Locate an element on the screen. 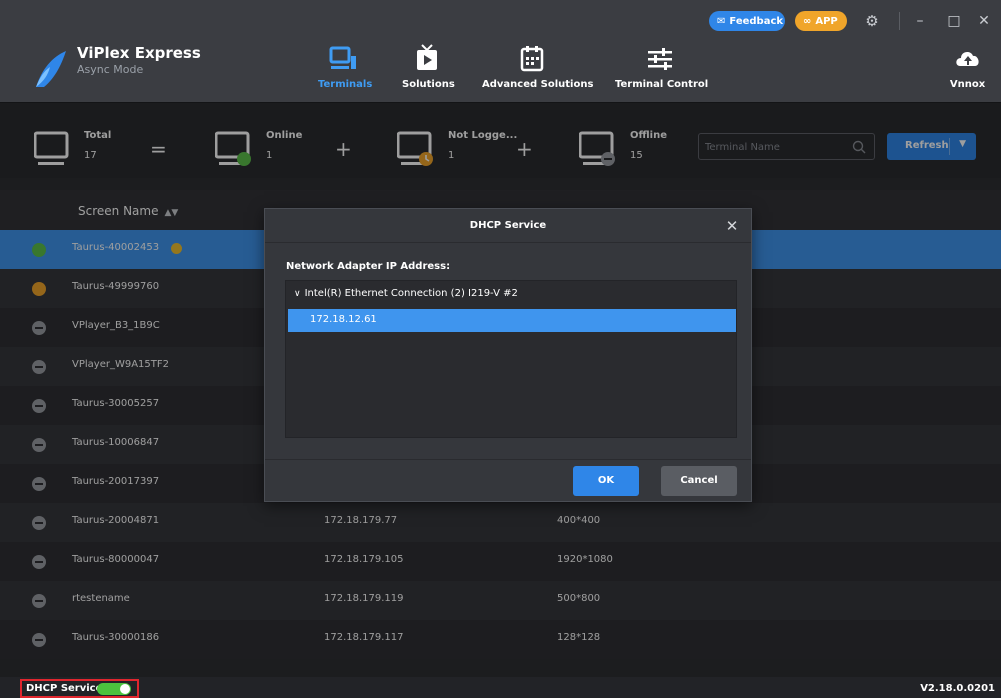 Image resolution: width=1001 pixels, height=698 pixels. settings-gear-icon: ⚙ is located at coordinates (872, 21).